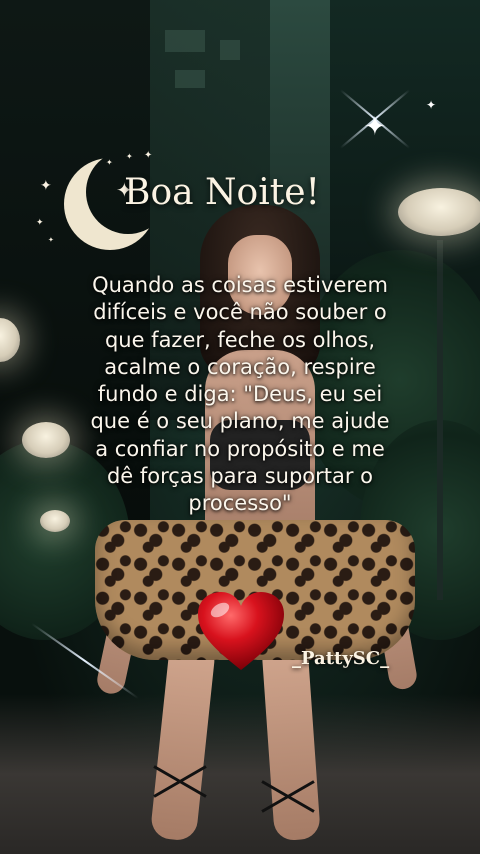 The width and height of the screenshot is (480, 854). I want to click on message-line: difíceis e você não souber o, so click(240, 312).